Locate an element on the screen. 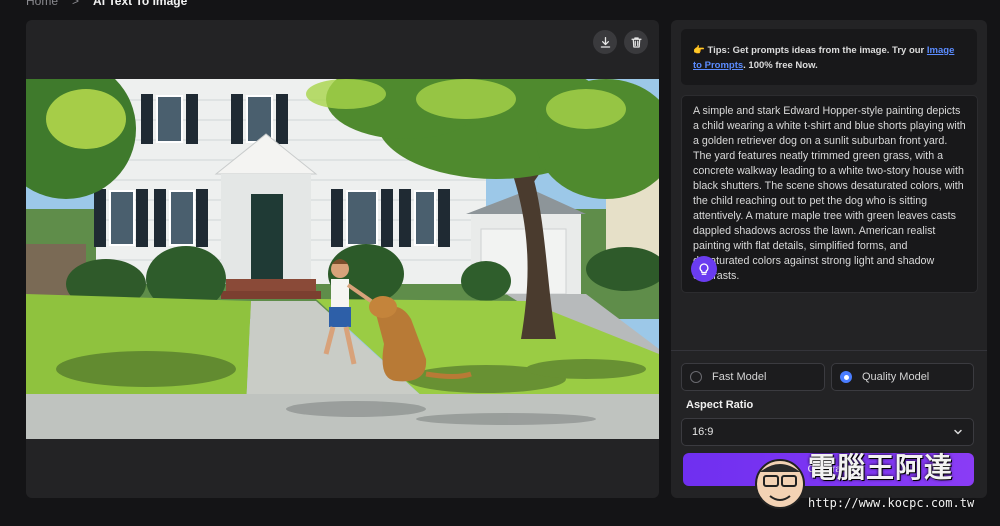 The height and width of the screenshot is (526, 1000). delete-button is located at coordinates (636, 42).